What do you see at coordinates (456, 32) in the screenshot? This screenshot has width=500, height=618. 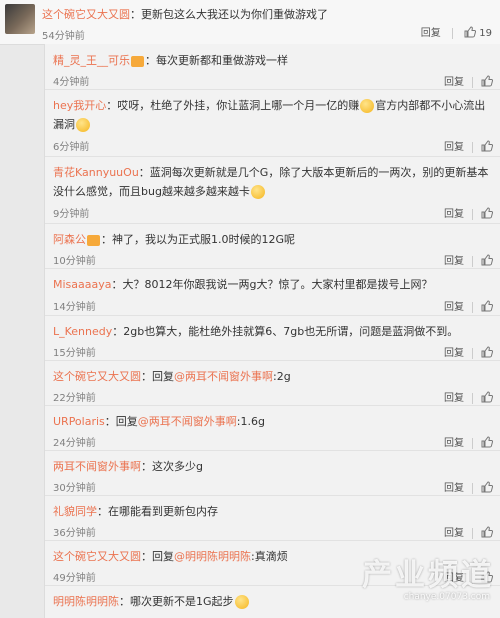 I see `comment-actions: 回复 19` at bounding box center [456, 32].